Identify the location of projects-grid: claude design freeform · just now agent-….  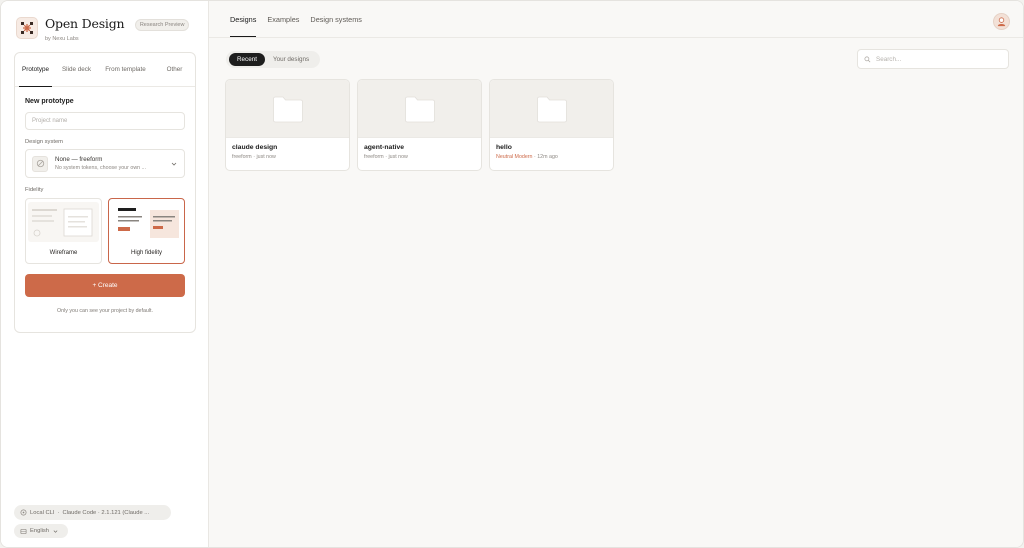
(419, 125).